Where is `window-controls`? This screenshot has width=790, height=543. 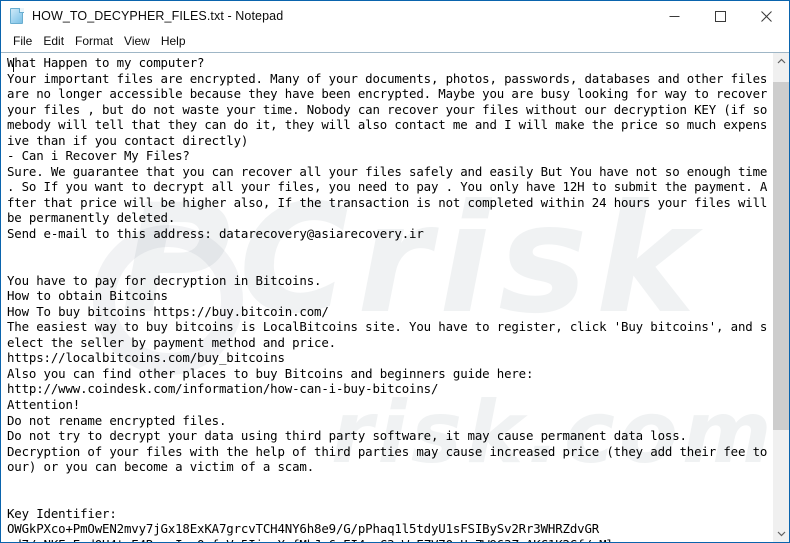
window-controls is located at coordinates (720, 16).